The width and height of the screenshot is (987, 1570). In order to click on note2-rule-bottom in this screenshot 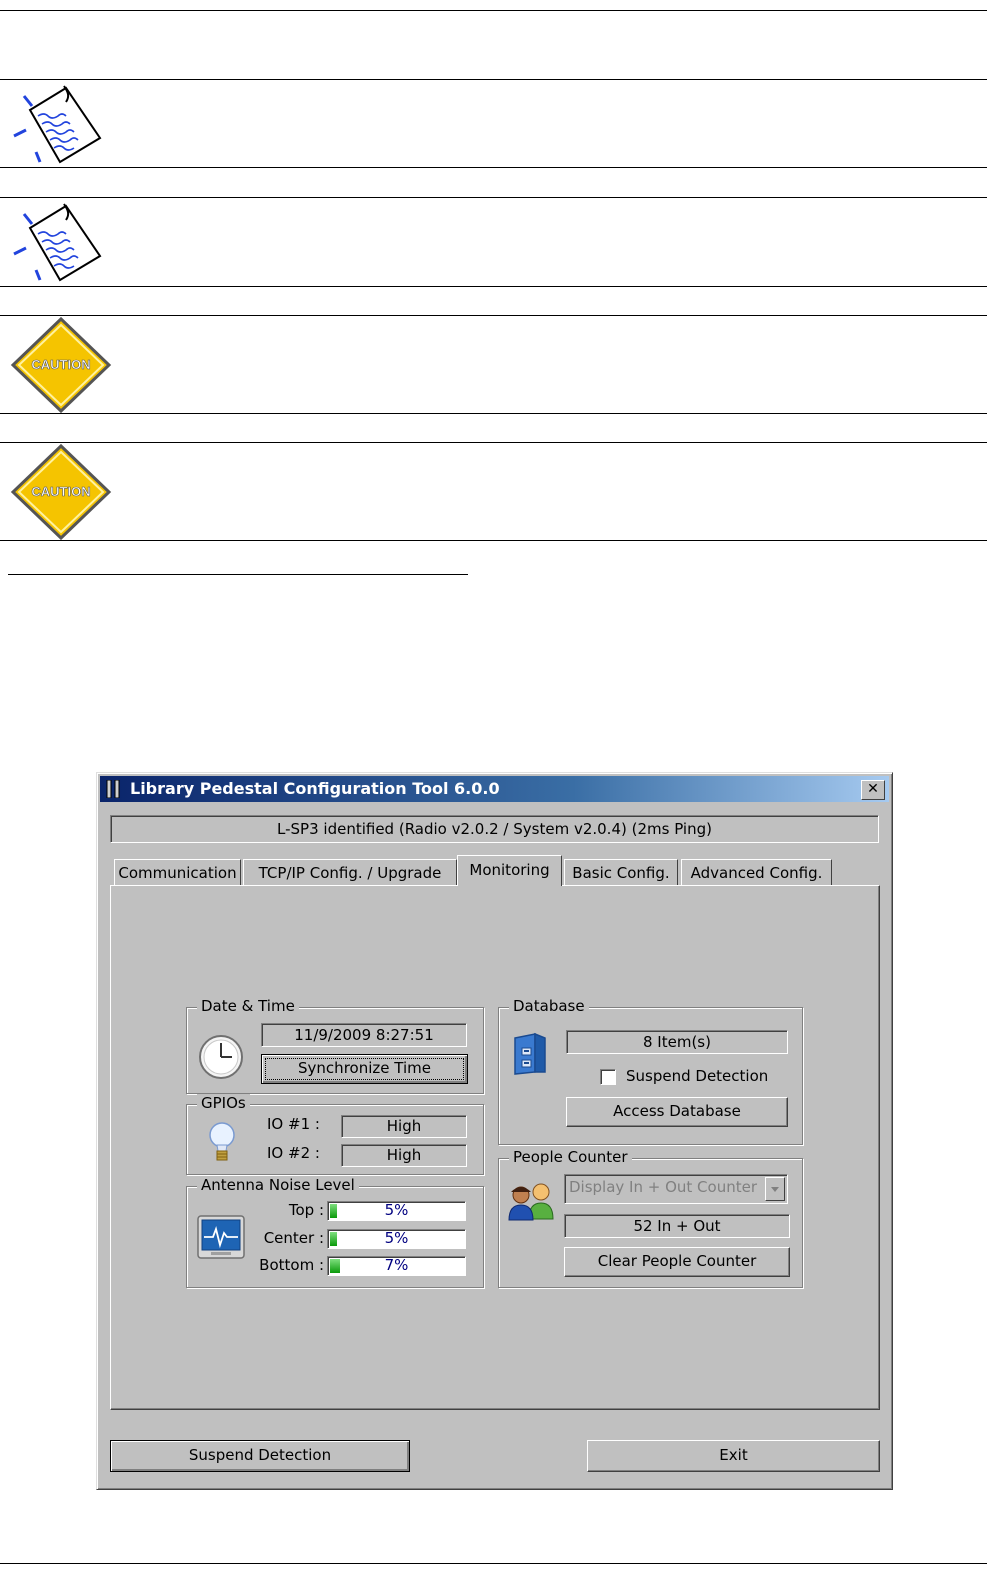, I will do `click(493, 286)`.